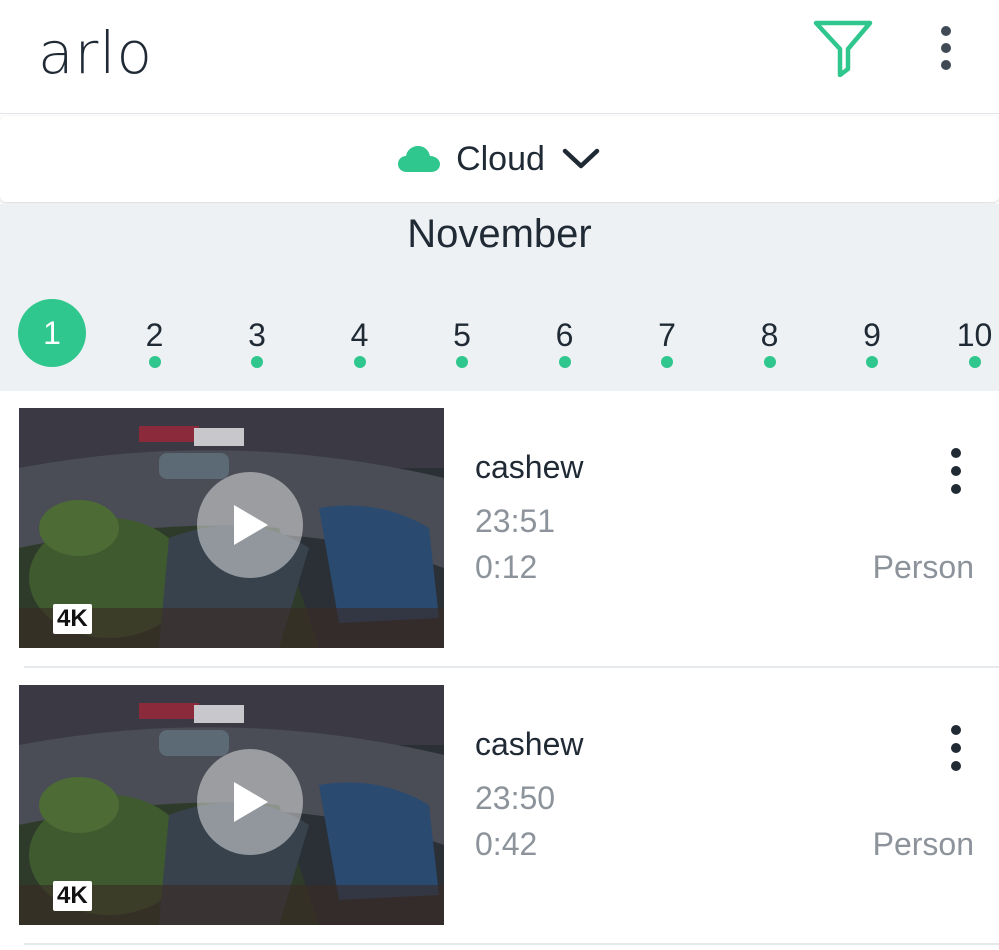 The image size is (999, 950). I want to click on recording-duration: 0:42, so click(506, 844).